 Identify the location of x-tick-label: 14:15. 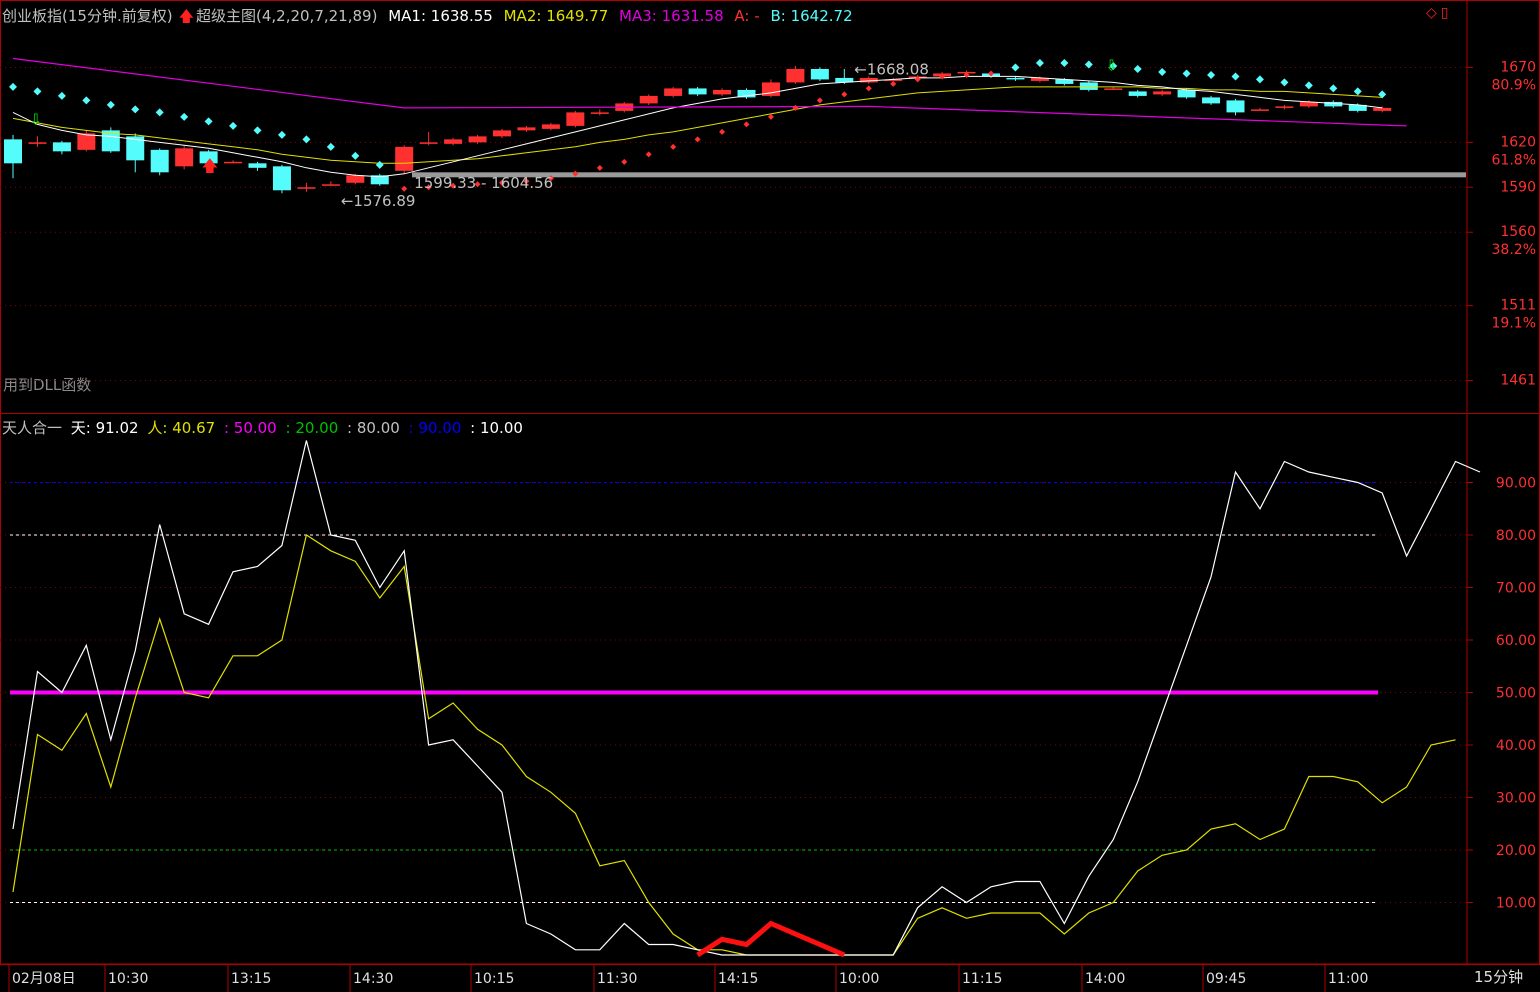
(738, 979).